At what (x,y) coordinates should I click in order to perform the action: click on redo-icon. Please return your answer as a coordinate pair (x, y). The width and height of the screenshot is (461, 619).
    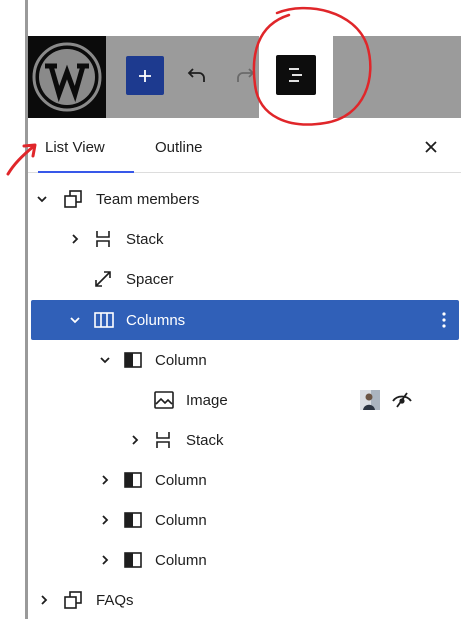
    Looking at the image, I should click on (246, 75).